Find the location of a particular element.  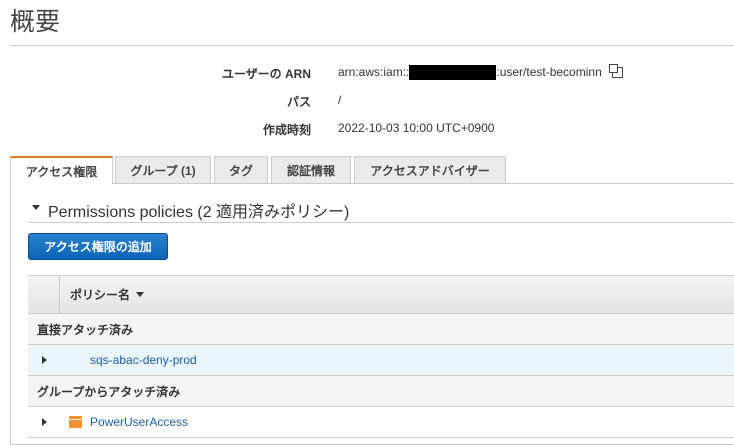

page-title: 概要 is located at coordinates (35, 22).